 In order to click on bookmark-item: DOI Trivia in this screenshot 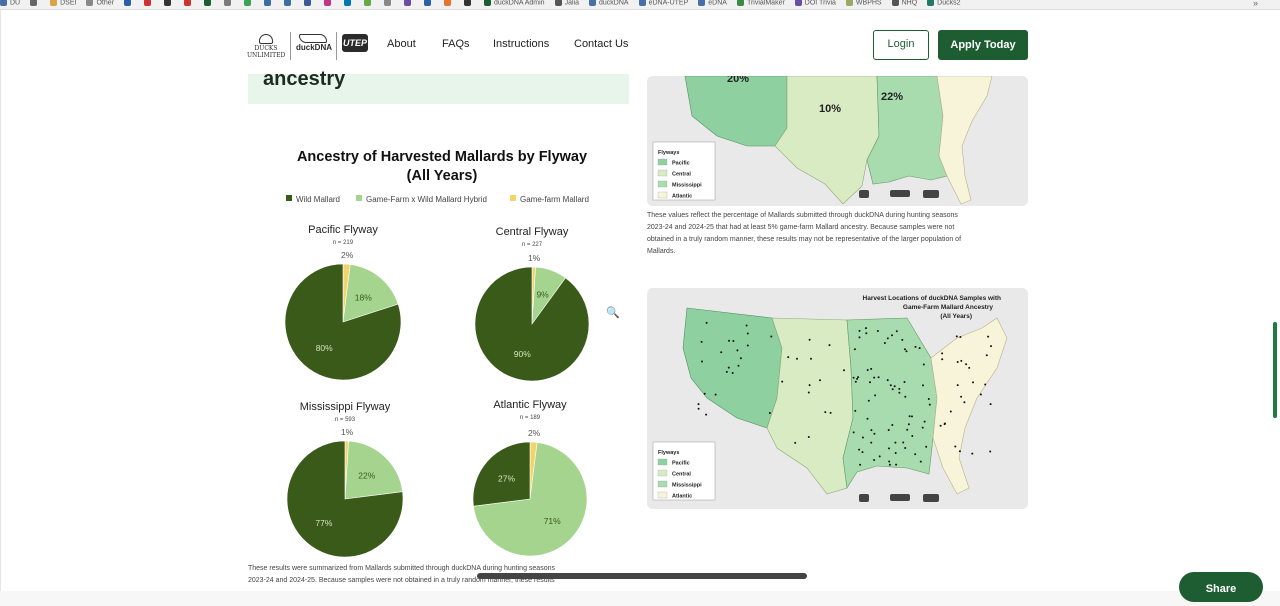, I will do `click(815, 3)`.